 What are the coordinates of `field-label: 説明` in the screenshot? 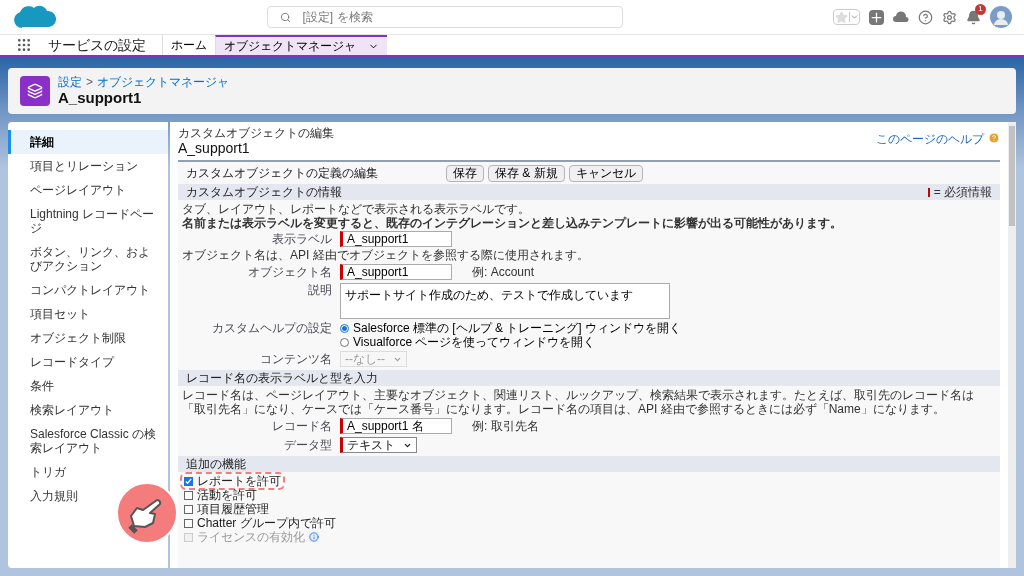 It's located at (319, 291).